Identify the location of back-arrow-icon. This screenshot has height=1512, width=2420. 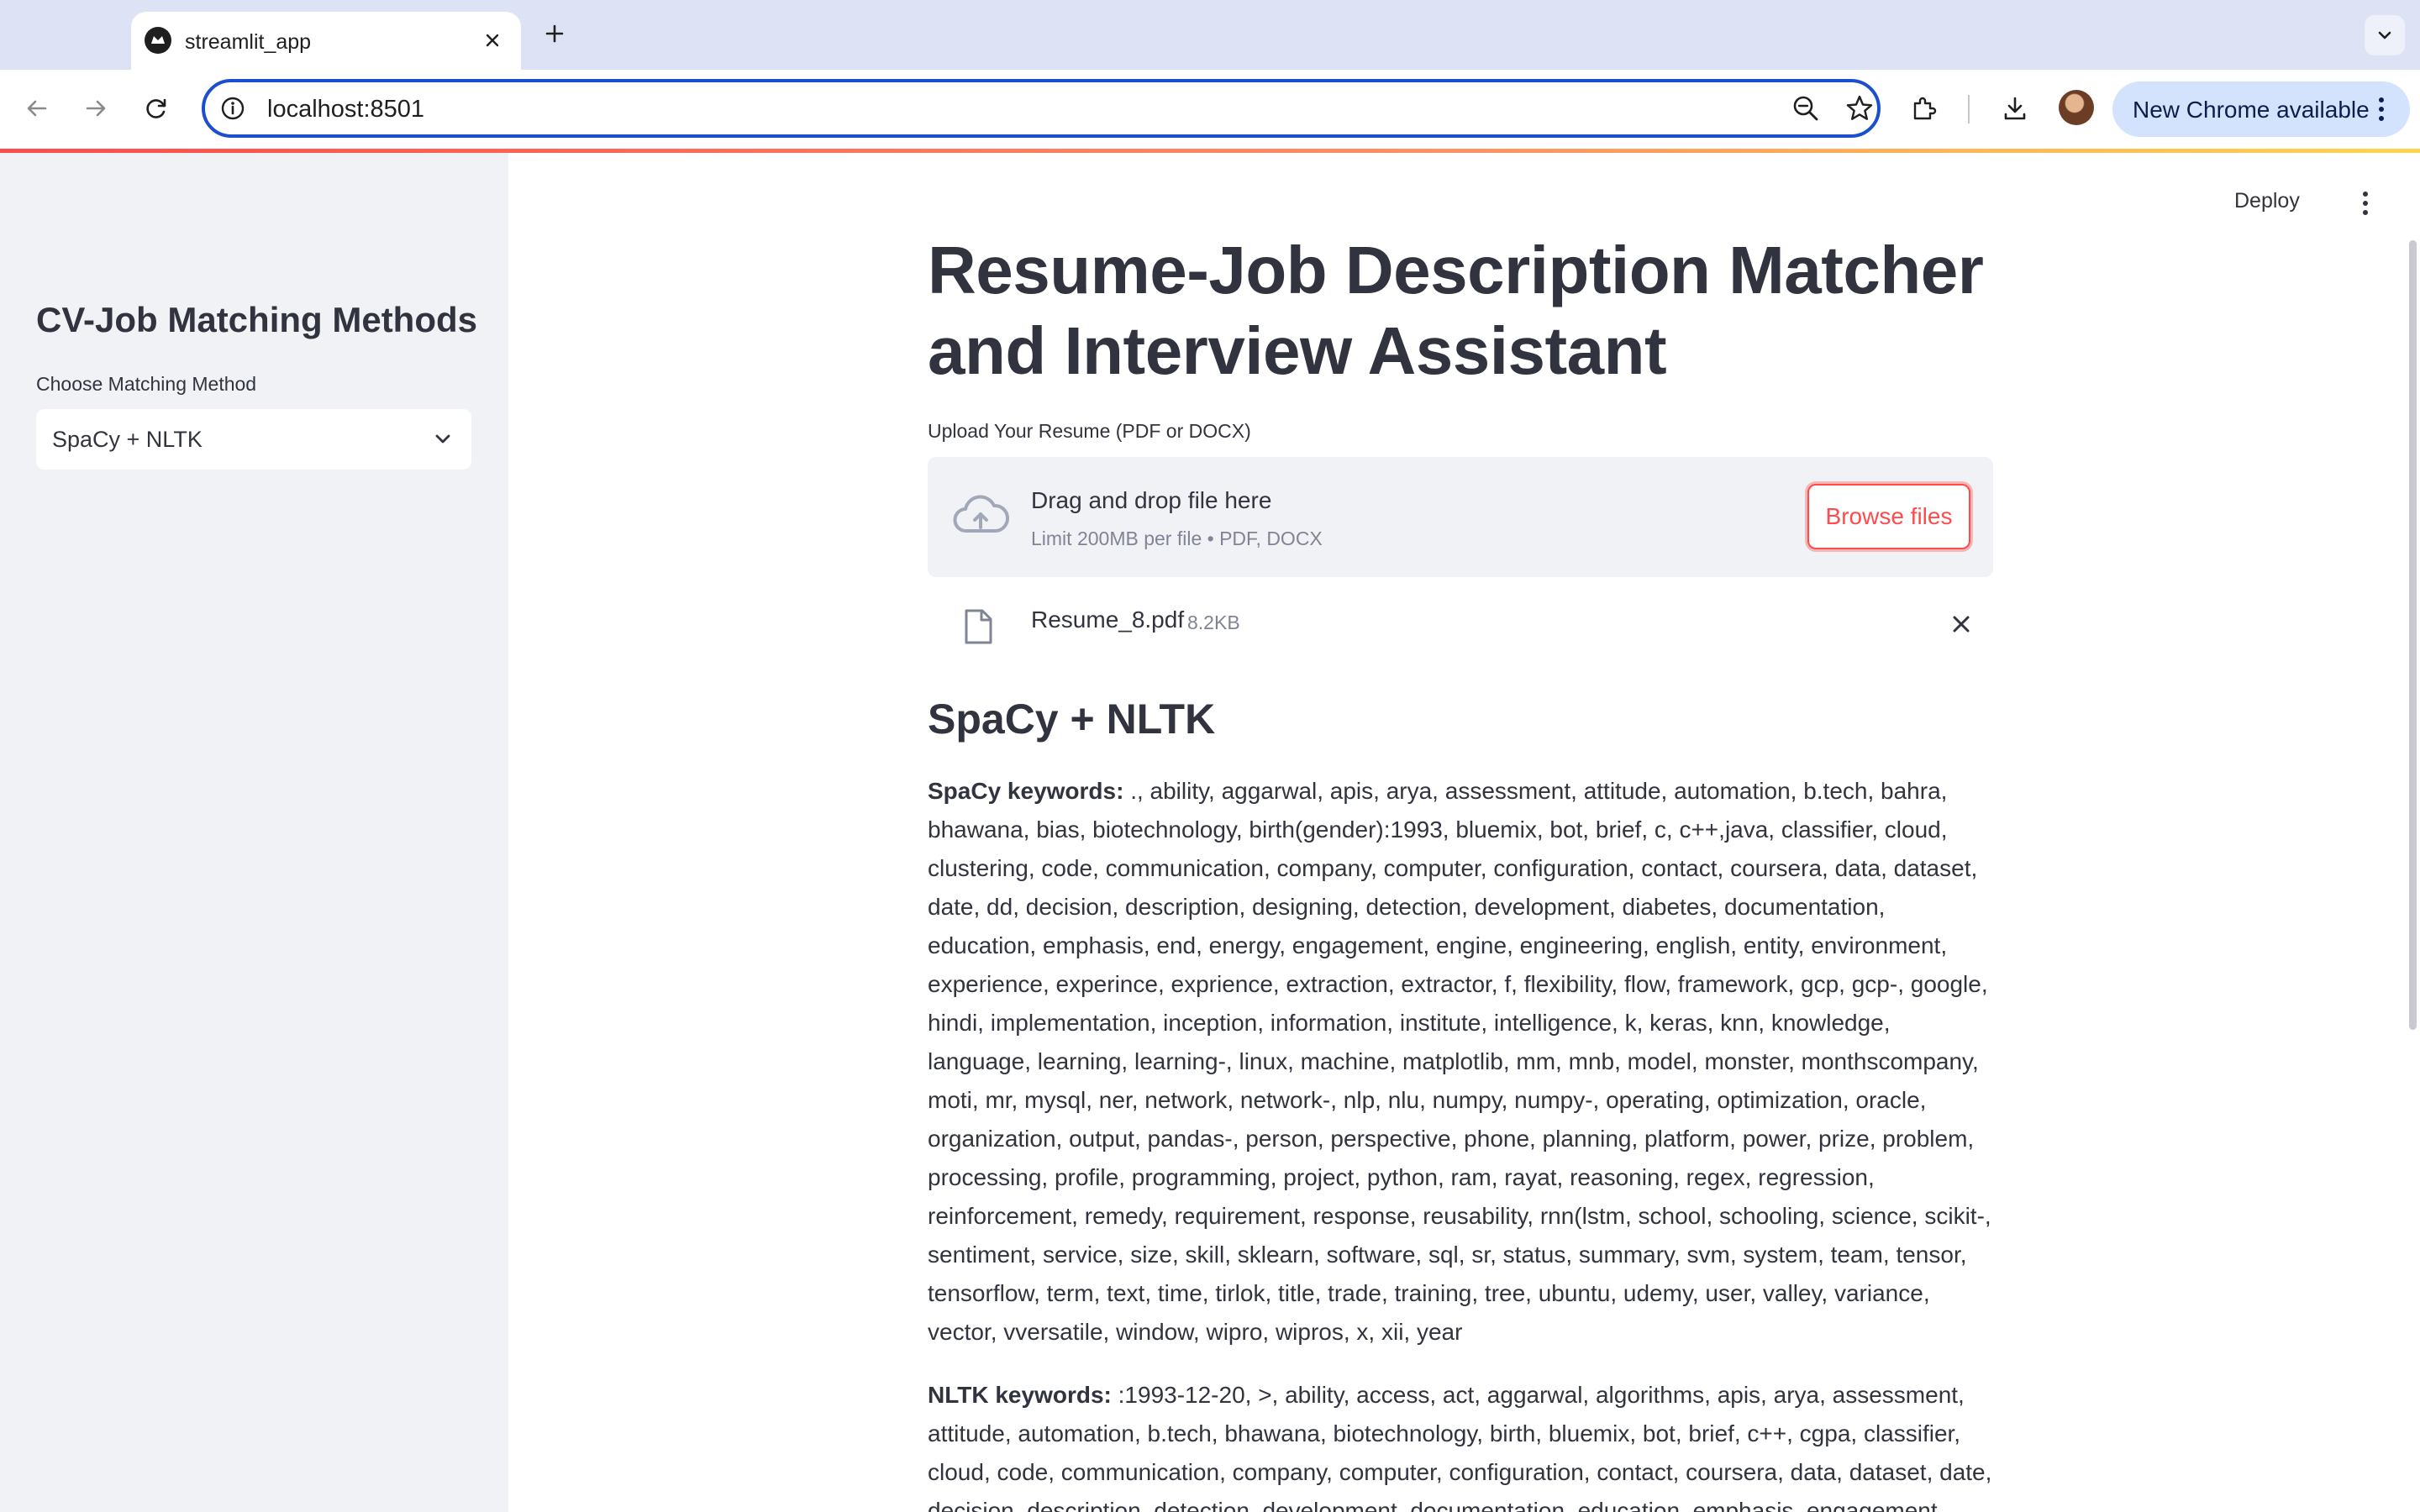
(37, 108).